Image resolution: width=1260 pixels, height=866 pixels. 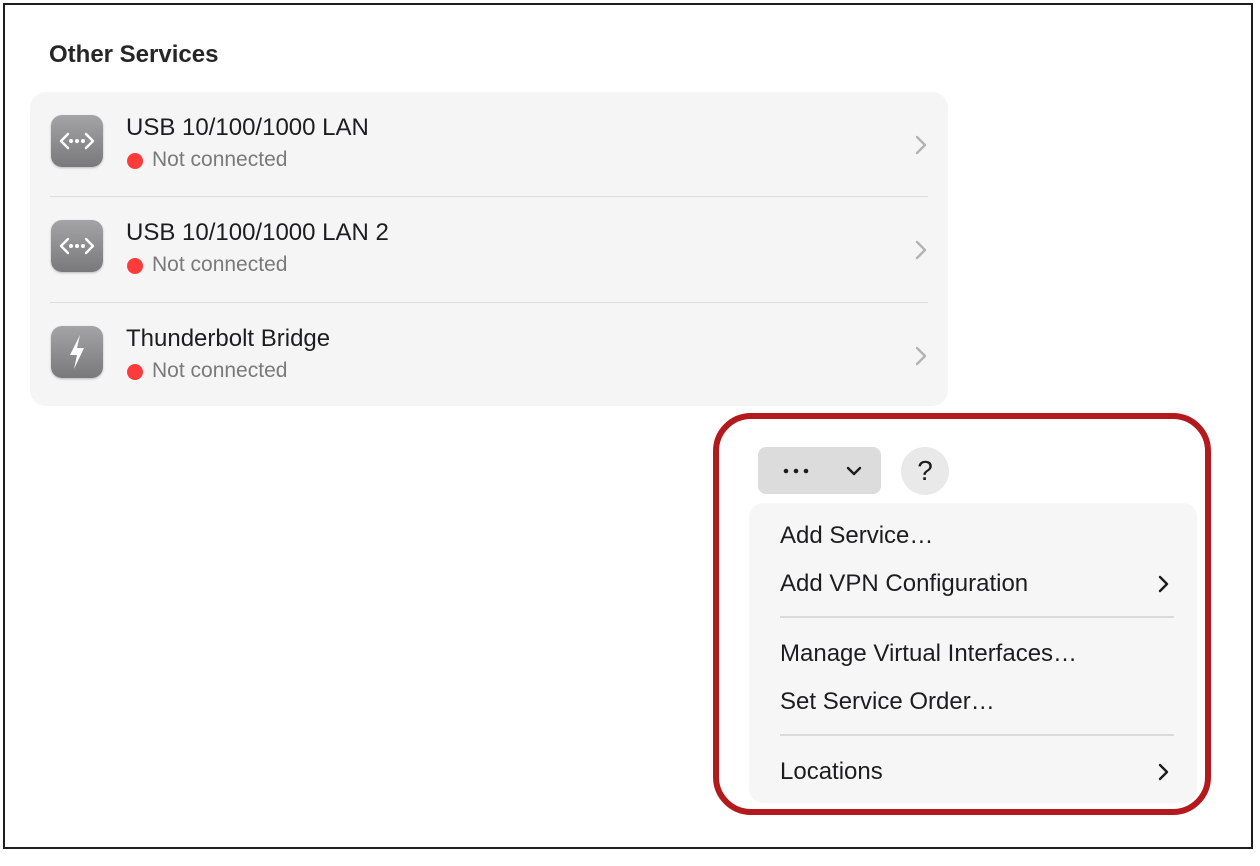 What do you see at coordinates (819, 470) in the screenshot?
I see `action-menu-button` at bounding box center [819, 470].